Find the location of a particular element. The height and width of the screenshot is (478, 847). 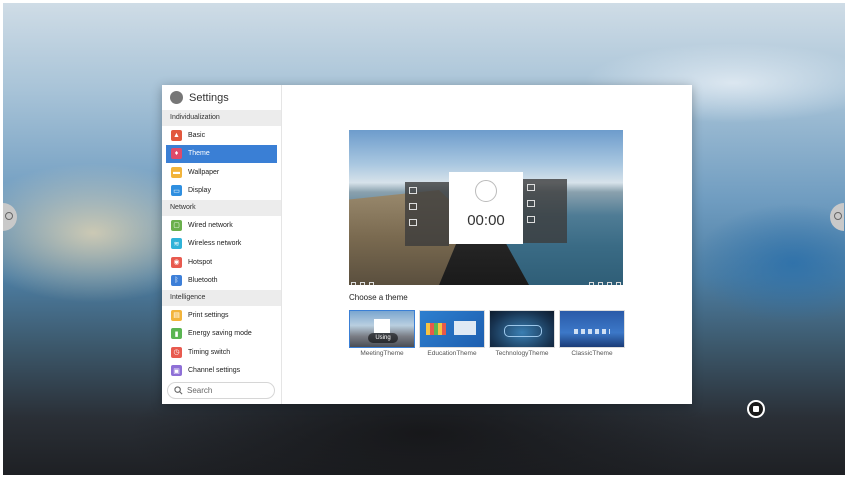

sidebar-item-label: Timing switch is located at coordinates (209, 352).